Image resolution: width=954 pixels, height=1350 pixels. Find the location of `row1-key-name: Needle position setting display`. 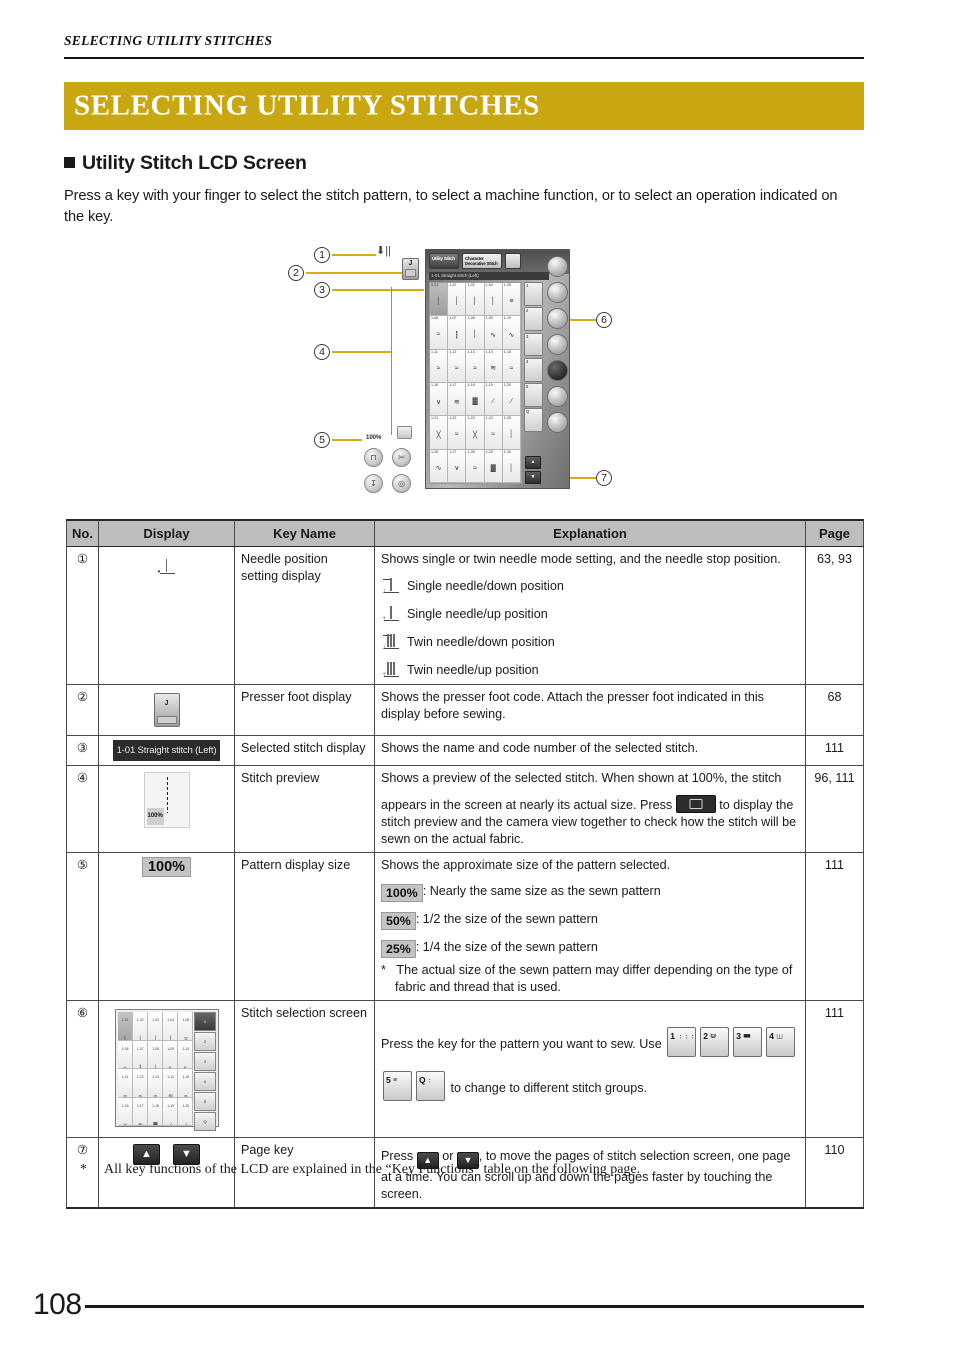

row1-key-name: Needle position setting display is located at coordinates (304, 615).